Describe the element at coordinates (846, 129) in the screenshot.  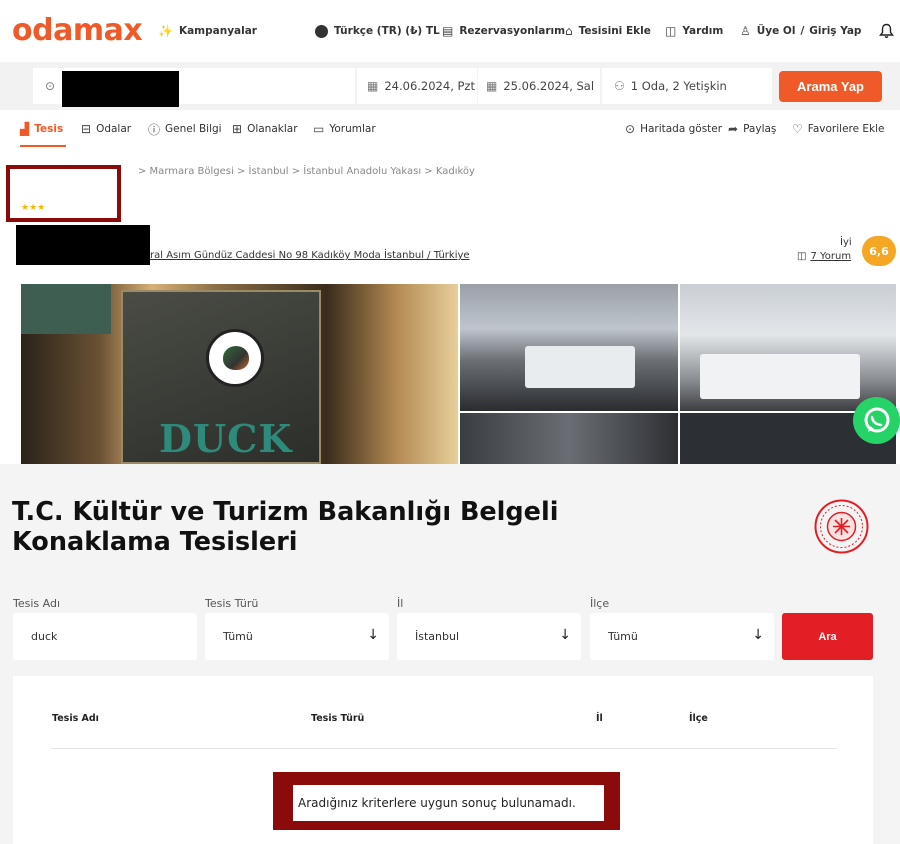
I see `favorites-label: Favorilere Ekle` at that location.